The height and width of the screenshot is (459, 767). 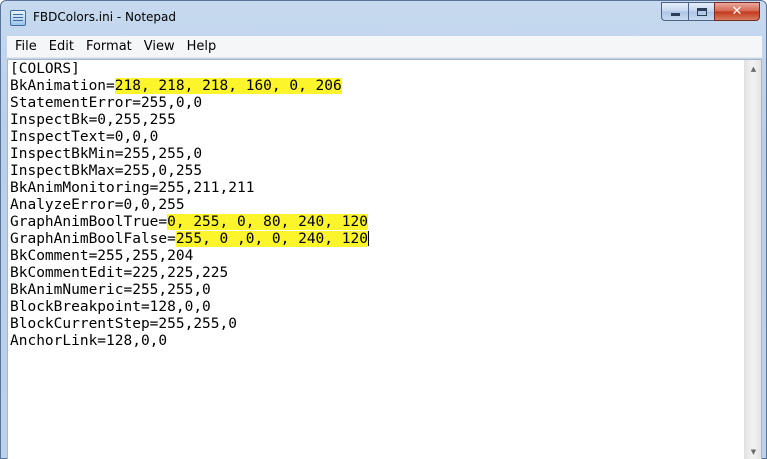 I want to click on line-text: InspectBkMax=255,0,255, so click(x=106, y=171).